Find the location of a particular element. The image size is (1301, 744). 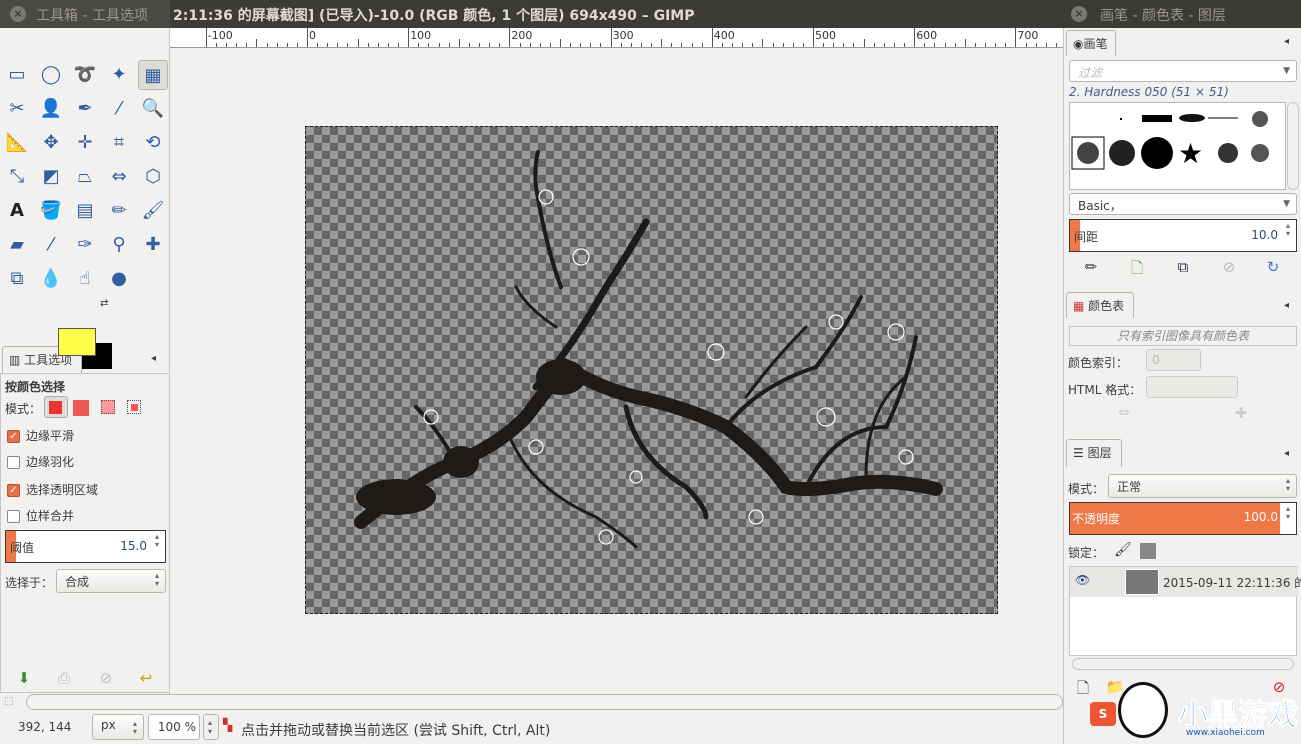

threshold-slider: 阈值 15.0 ▴ ▾ is located at coordinates (85, 546).